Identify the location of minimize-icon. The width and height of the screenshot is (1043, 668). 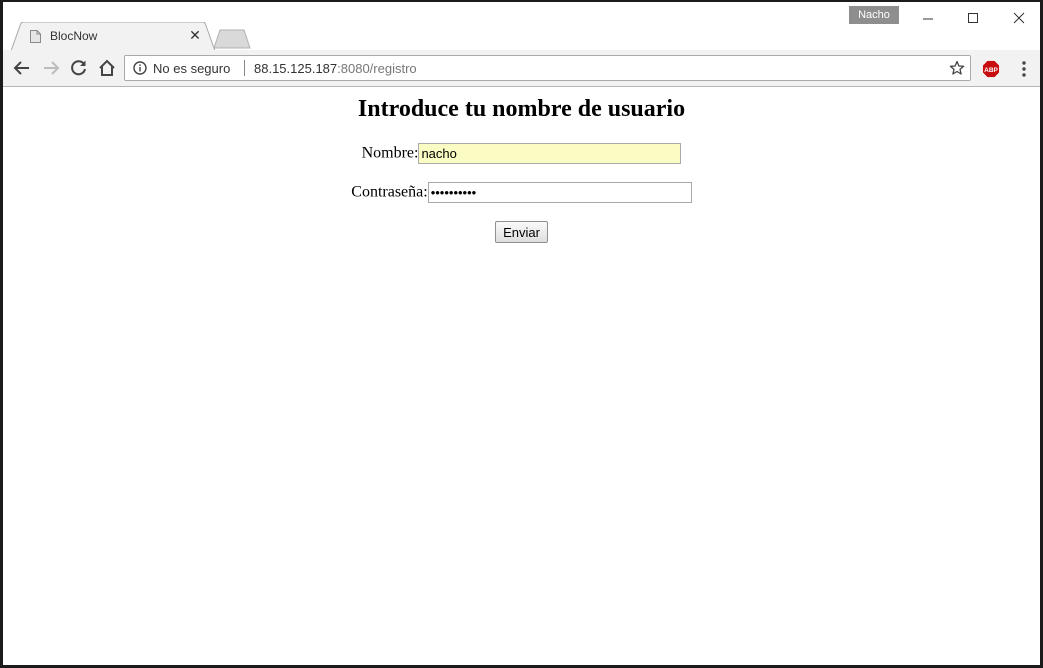
(928, 19).